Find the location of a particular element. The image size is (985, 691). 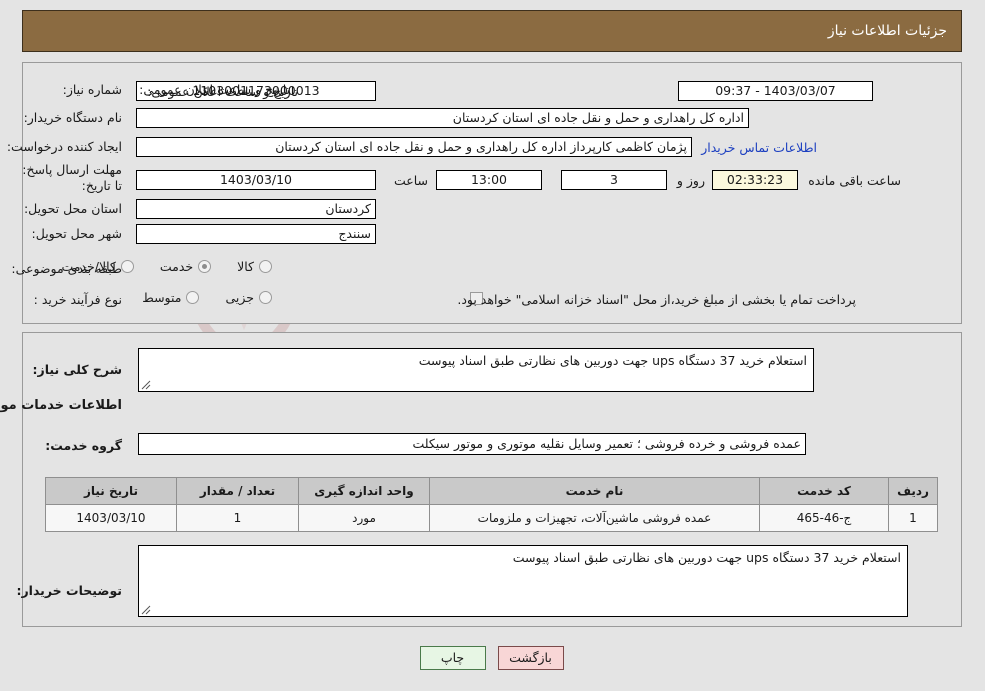

need-number-label: شماره نیاز: is located at coordinates (93, 89).